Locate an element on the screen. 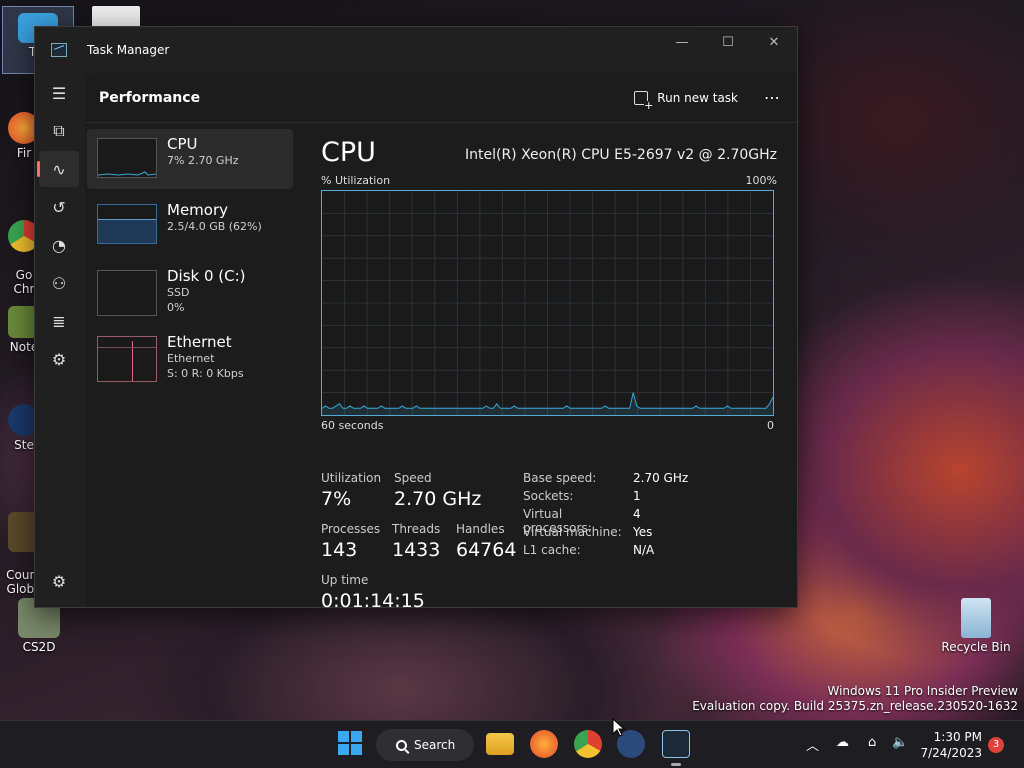 The width and height of the screenshot is (1024, 768). clock-date: 7/24/2023 is located at coordinates (951, 753).